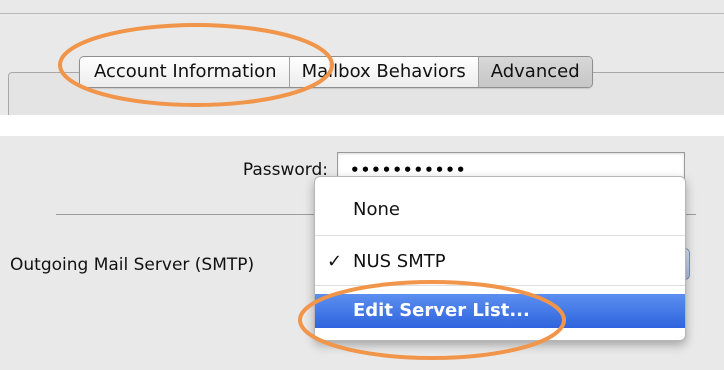  What do you see at coordinates (376, 209) in the screenshot?
I see `menu-item-label: None` at bounding box center [376, 209].